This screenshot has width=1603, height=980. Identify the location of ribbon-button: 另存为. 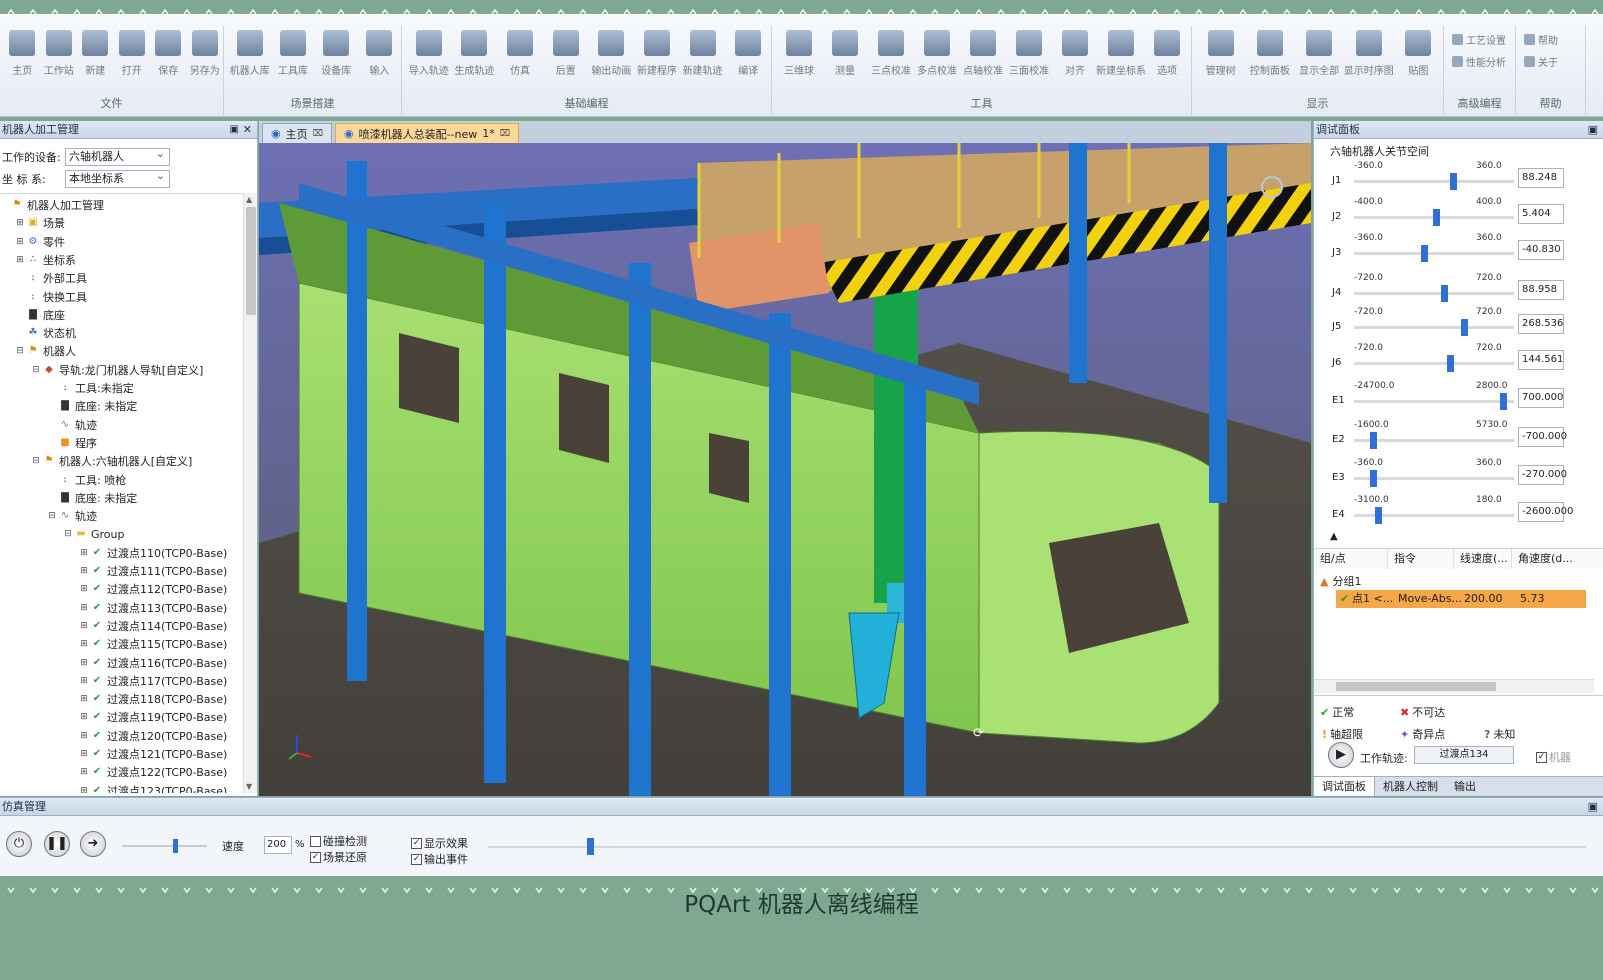
(205, 59).